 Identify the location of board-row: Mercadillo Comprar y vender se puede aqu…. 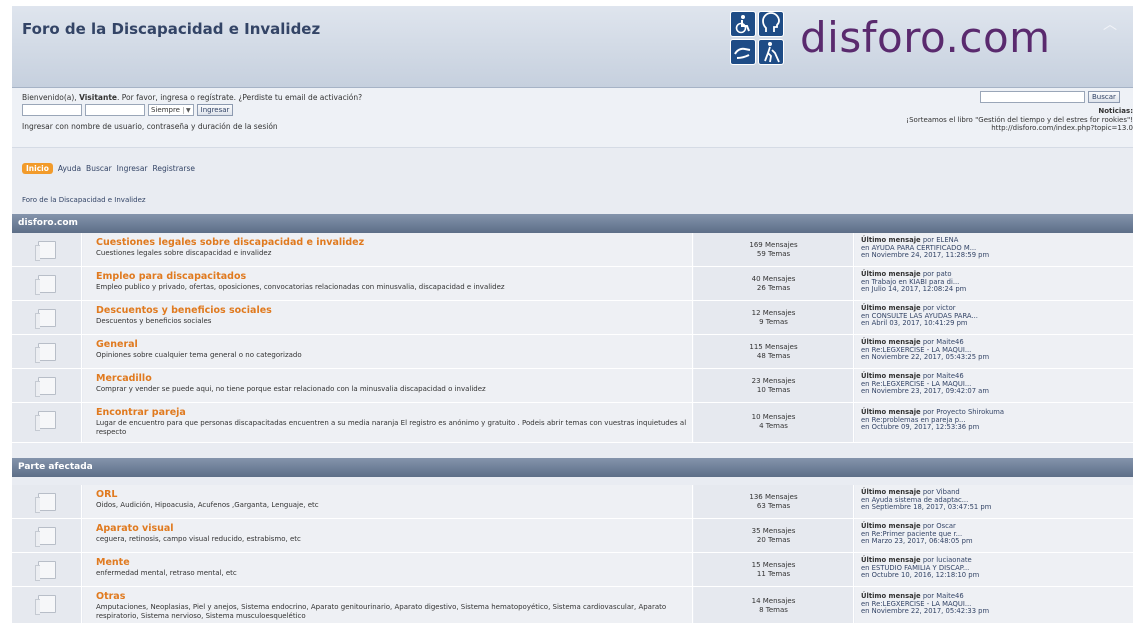
(572, 386).